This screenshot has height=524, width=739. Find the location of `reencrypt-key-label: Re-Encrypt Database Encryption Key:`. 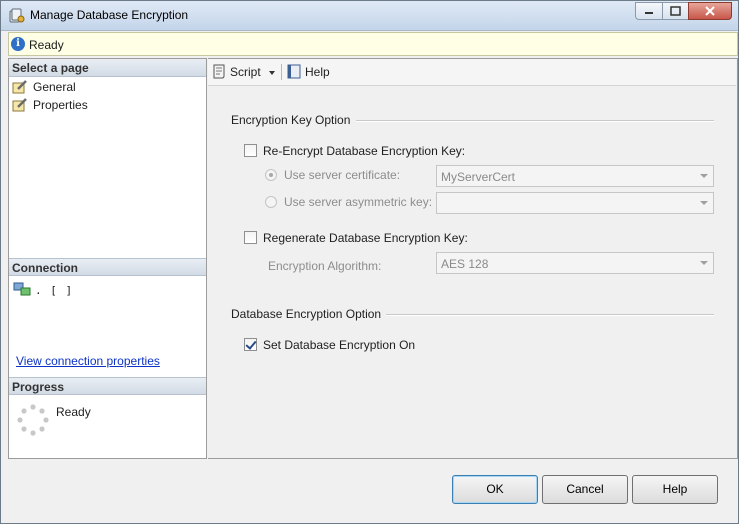

reencrypt-key-label: Re-Encrypt Database Encryption Key: is located at coordinates (364, 151).